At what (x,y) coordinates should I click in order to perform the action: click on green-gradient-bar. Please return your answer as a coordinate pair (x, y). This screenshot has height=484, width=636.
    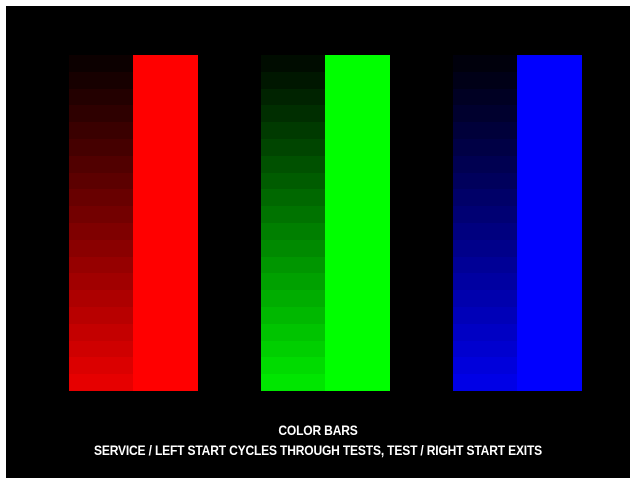
    Looking at the image, I should click on (293, 223).